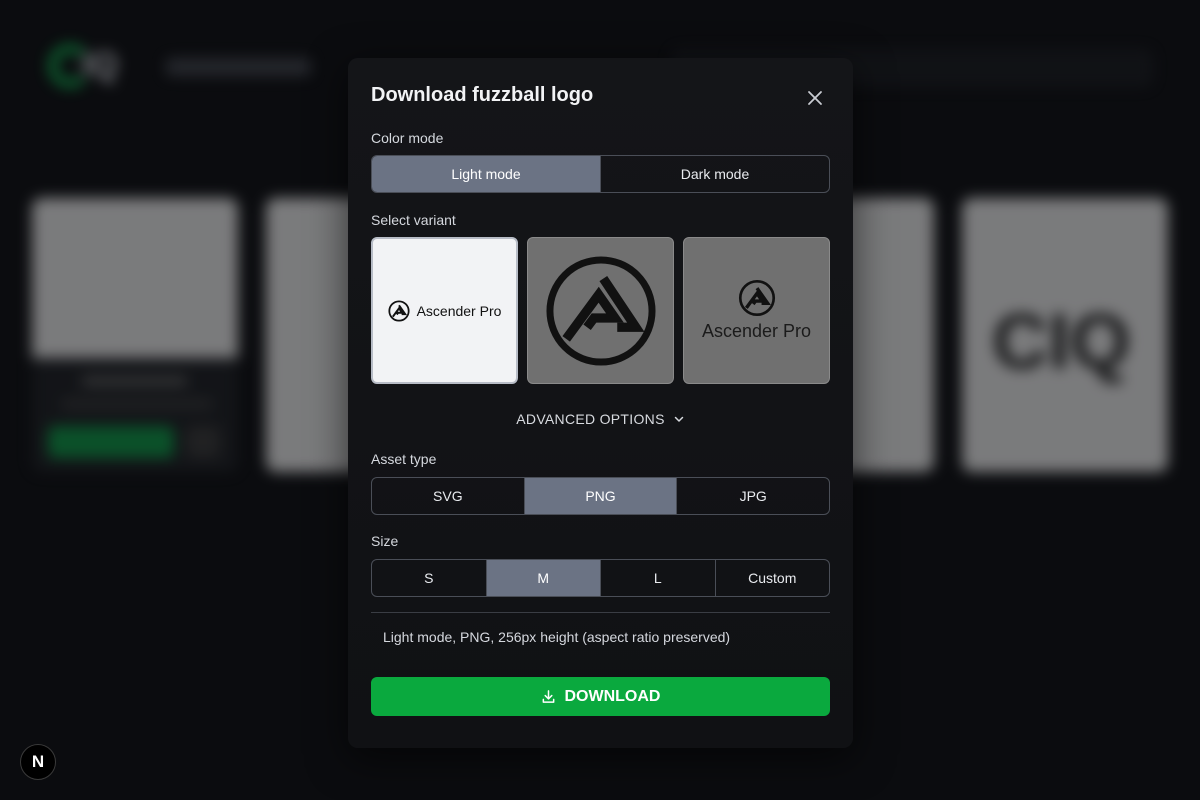  What do you see at coordinates (413, 220) in the screenshot?
I see `select-variant-label: Select variant` at bounding box center [413, 220].